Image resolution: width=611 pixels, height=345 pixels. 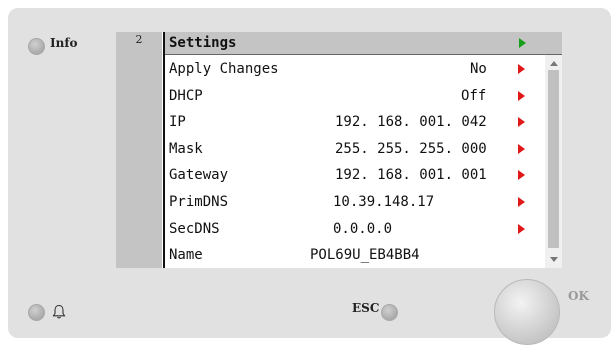 What do you see at coordinates (554, 63) in the screenshot?
I see `scroll-up-icon` at bounding box center [554, 63].